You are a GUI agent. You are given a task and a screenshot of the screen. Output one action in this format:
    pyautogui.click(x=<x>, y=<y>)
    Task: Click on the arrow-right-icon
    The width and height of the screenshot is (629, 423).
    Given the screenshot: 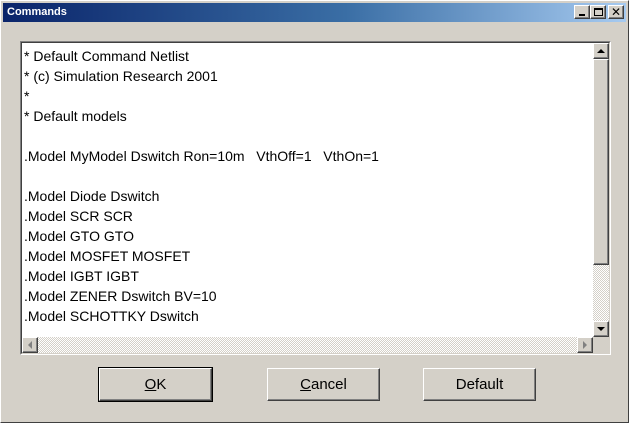 What is the action you would take?
    pyautogui.click(x=585, y=345)
    